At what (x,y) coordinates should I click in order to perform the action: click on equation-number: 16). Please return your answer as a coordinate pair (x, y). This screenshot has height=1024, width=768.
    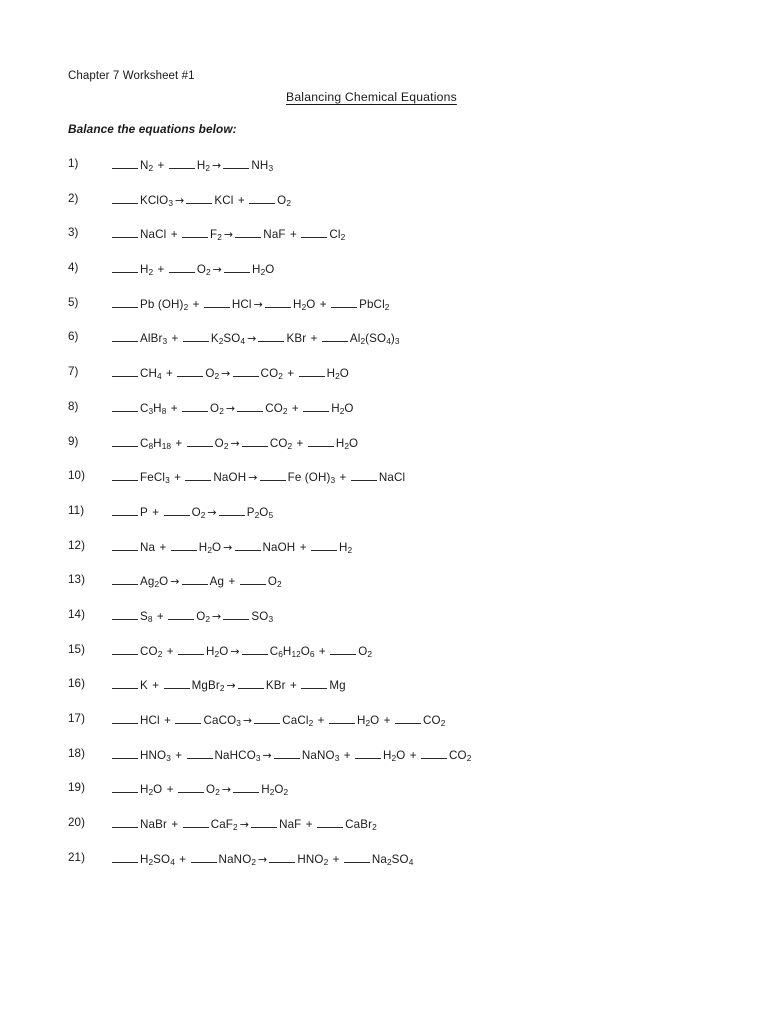
    Looking at the image, I should click on (77, 684).